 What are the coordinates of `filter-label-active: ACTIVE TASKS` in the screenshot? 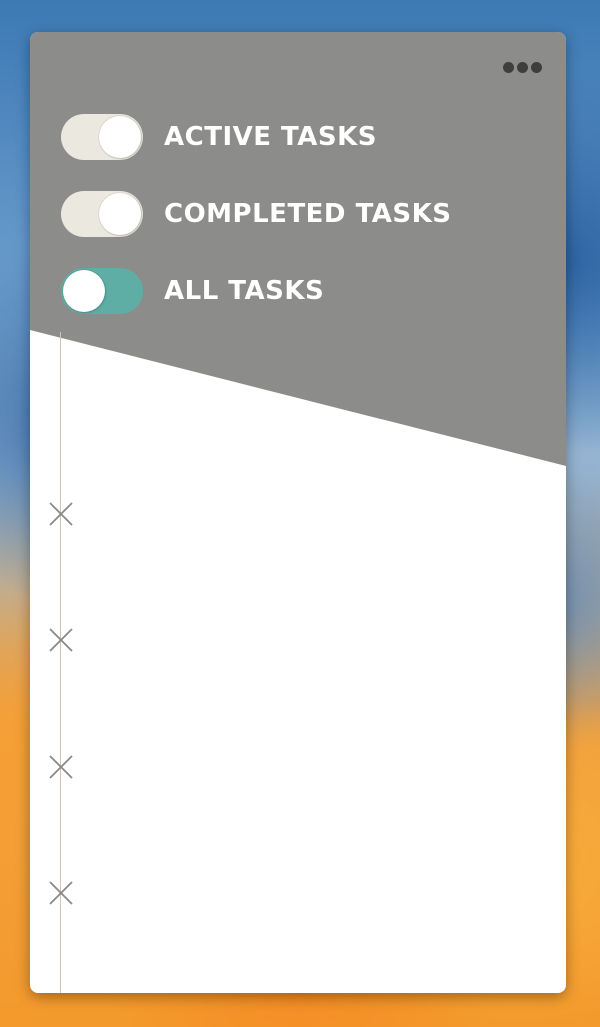 It's located at (270, 137).